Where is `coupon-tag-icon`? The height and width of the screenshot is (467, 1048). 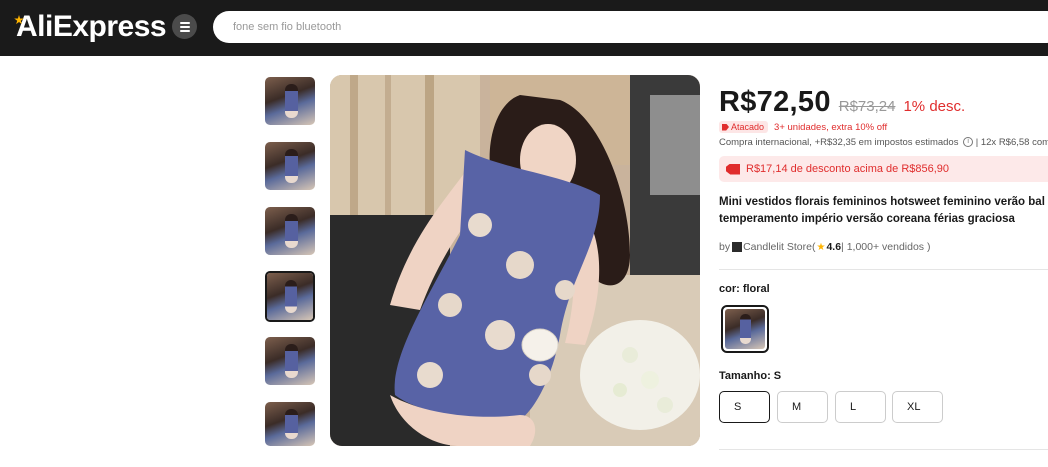 coupon-tag-icon is located at coordinates (733, 169).